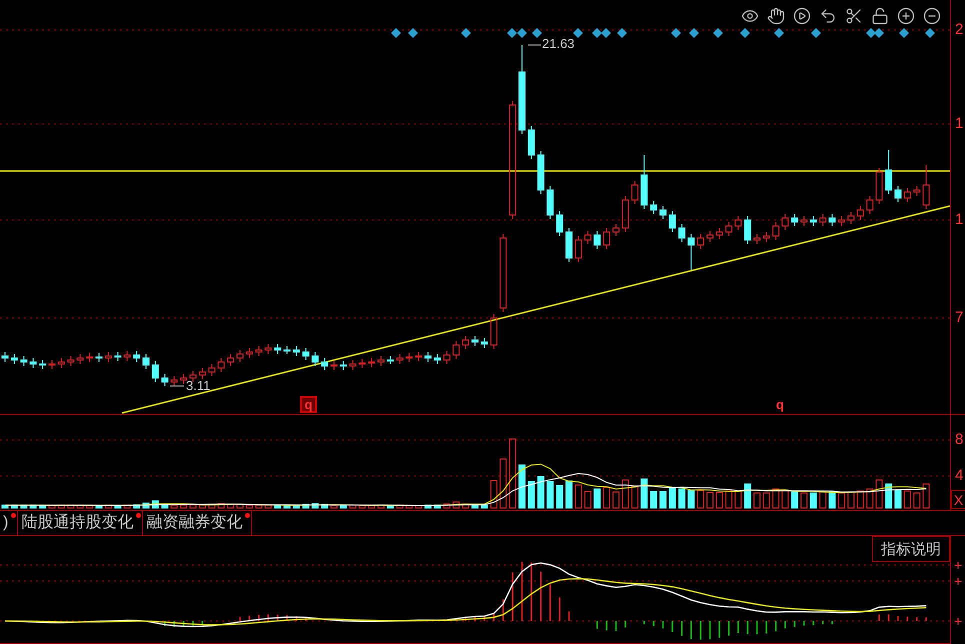  What do you see at coordinates (959, 317) in the screenshot?
I see `axis-label: 7` at bounding box center [959, 317].